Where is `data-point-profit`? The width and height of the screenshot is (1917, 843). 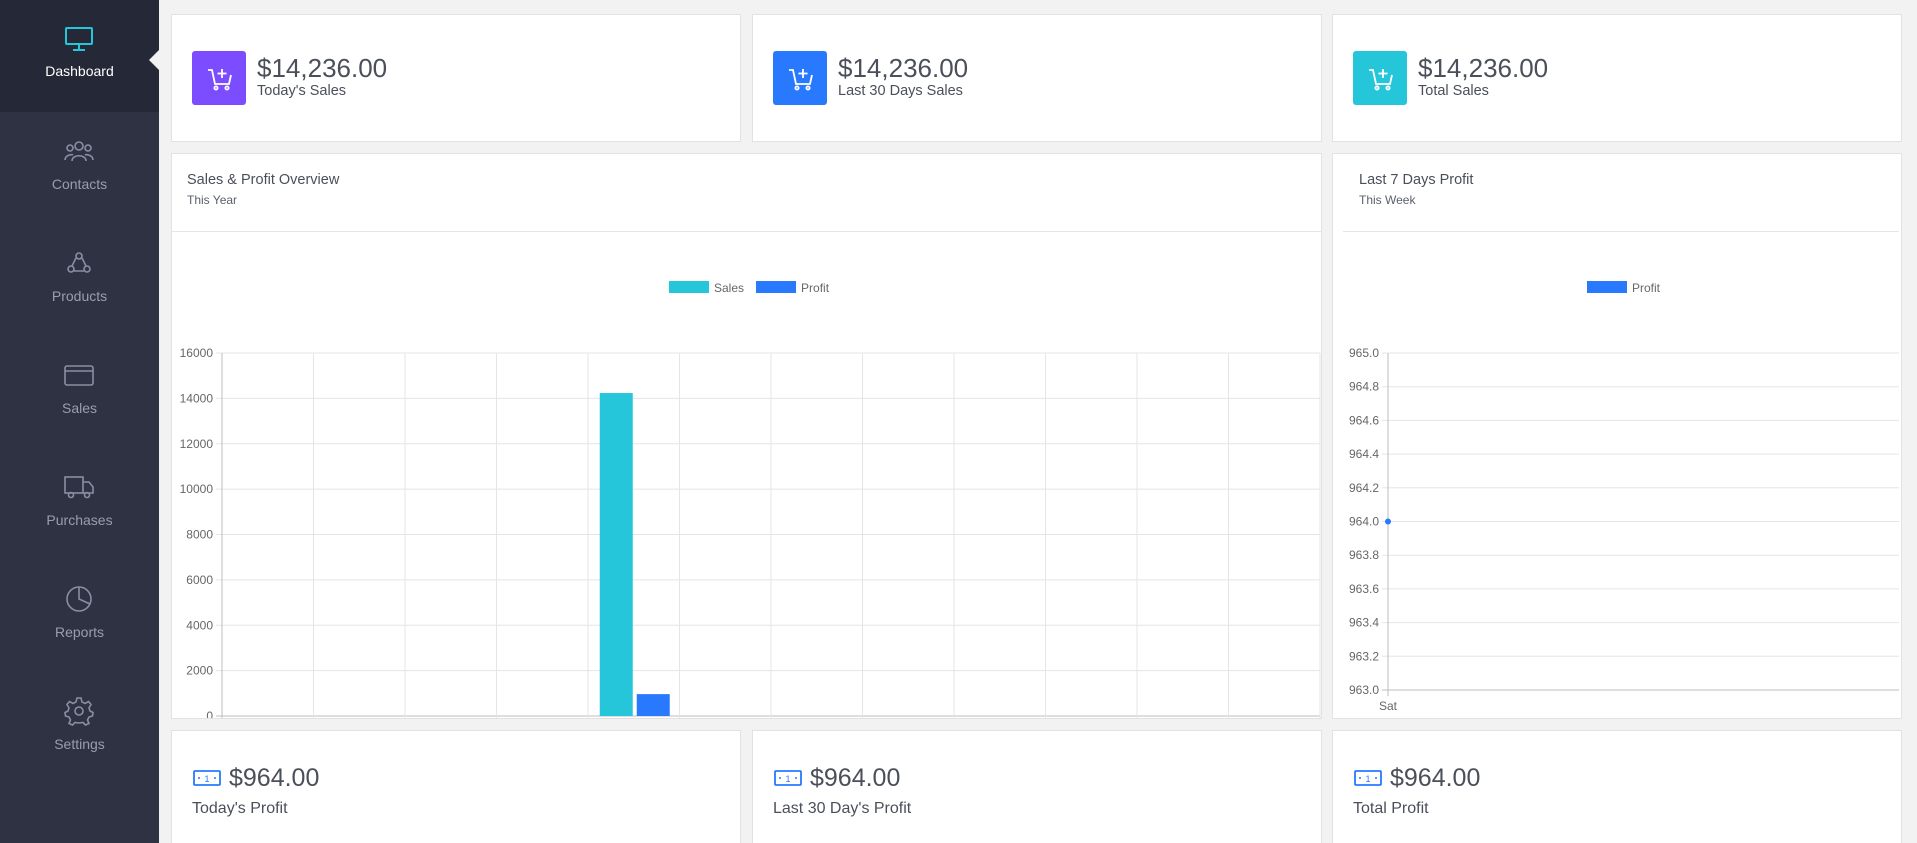
data-point-profit is located at coordinates (1388, 521).